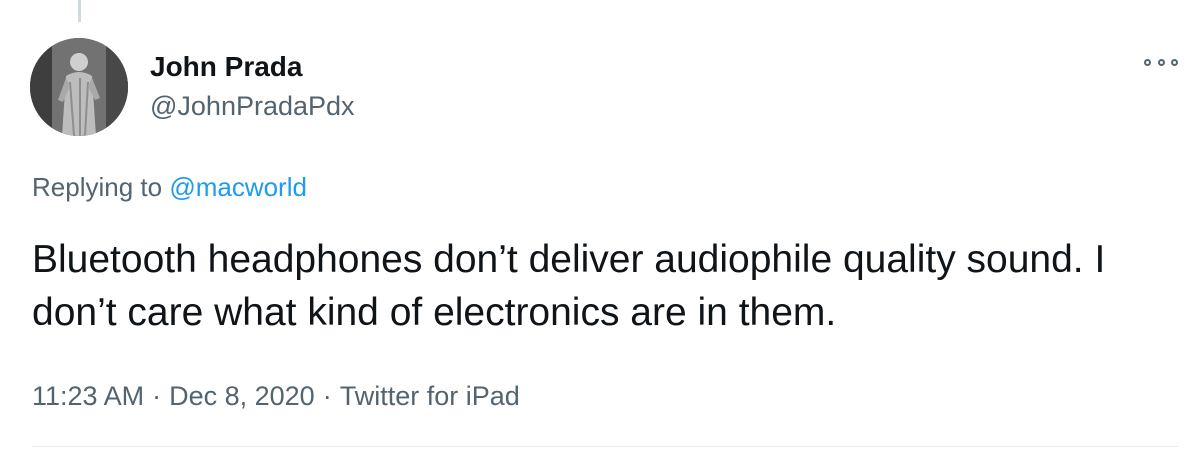  I want to click on tweet-timestamp-date: Dec 8, 2020, so click(242, 396).